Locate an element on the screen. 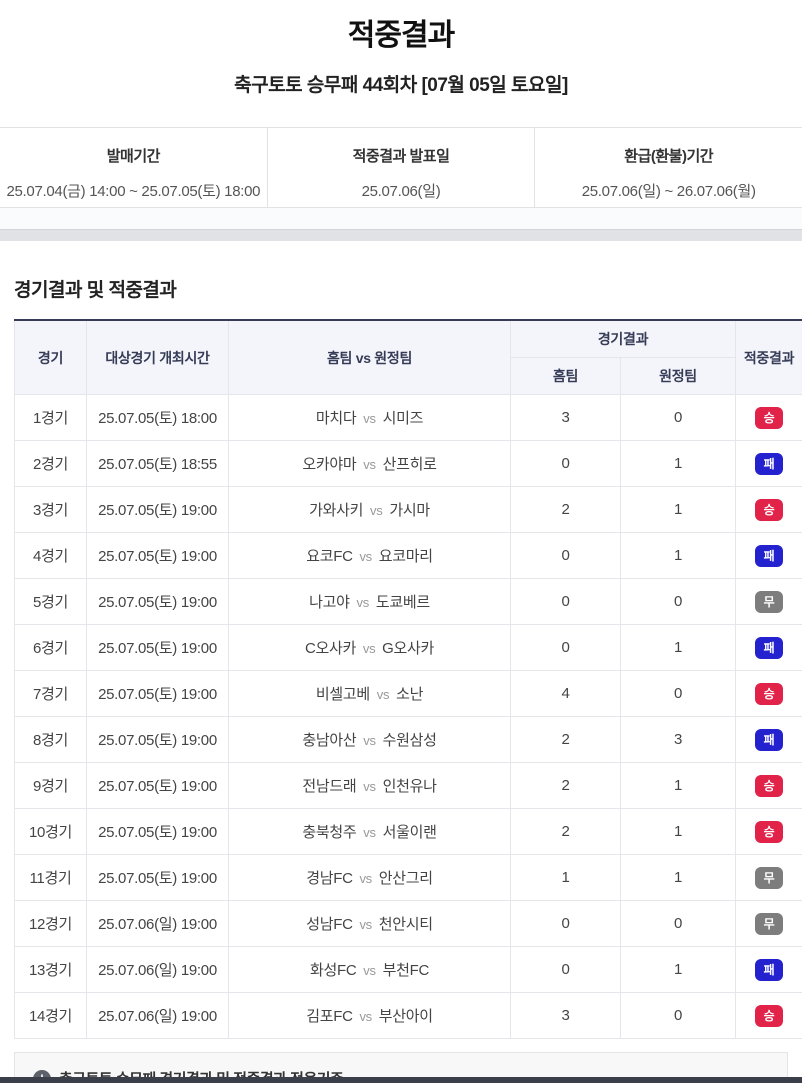  home-team-name: 경남FC is located at coordinates (329, 878).